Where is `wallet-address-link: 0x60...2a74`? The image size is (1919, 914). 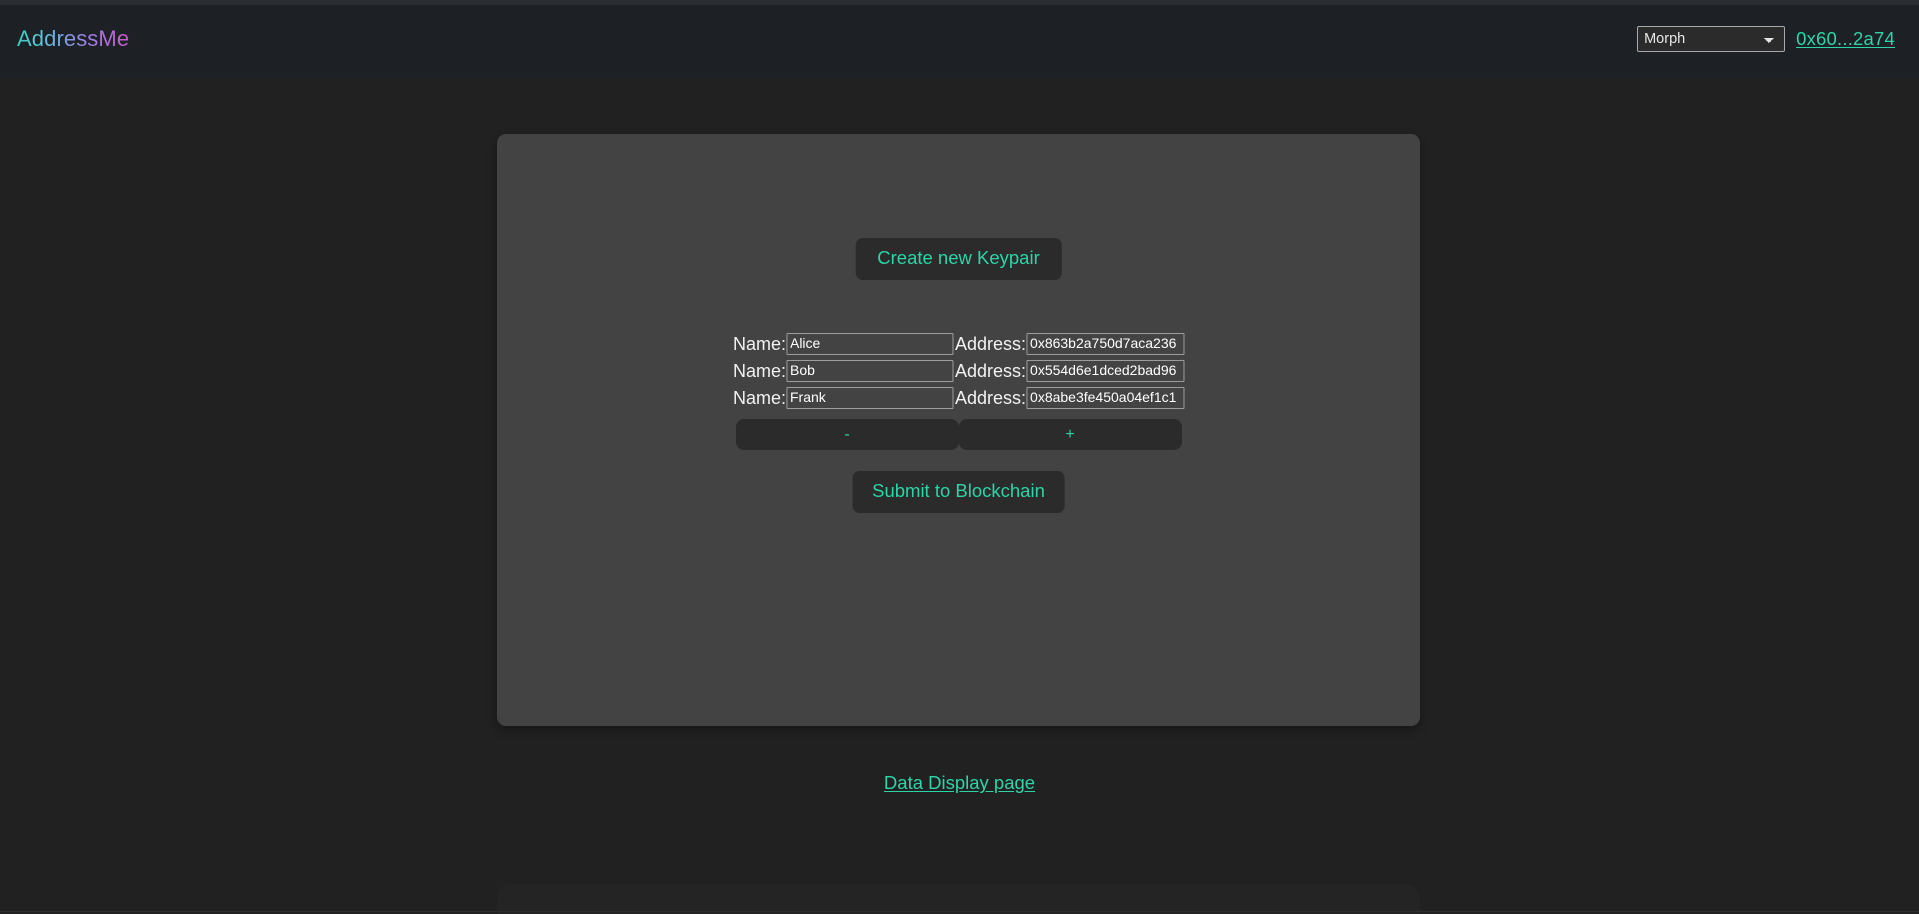 wallet-address-link: 0x60...2a74 is located at coordinates (1845, 39).